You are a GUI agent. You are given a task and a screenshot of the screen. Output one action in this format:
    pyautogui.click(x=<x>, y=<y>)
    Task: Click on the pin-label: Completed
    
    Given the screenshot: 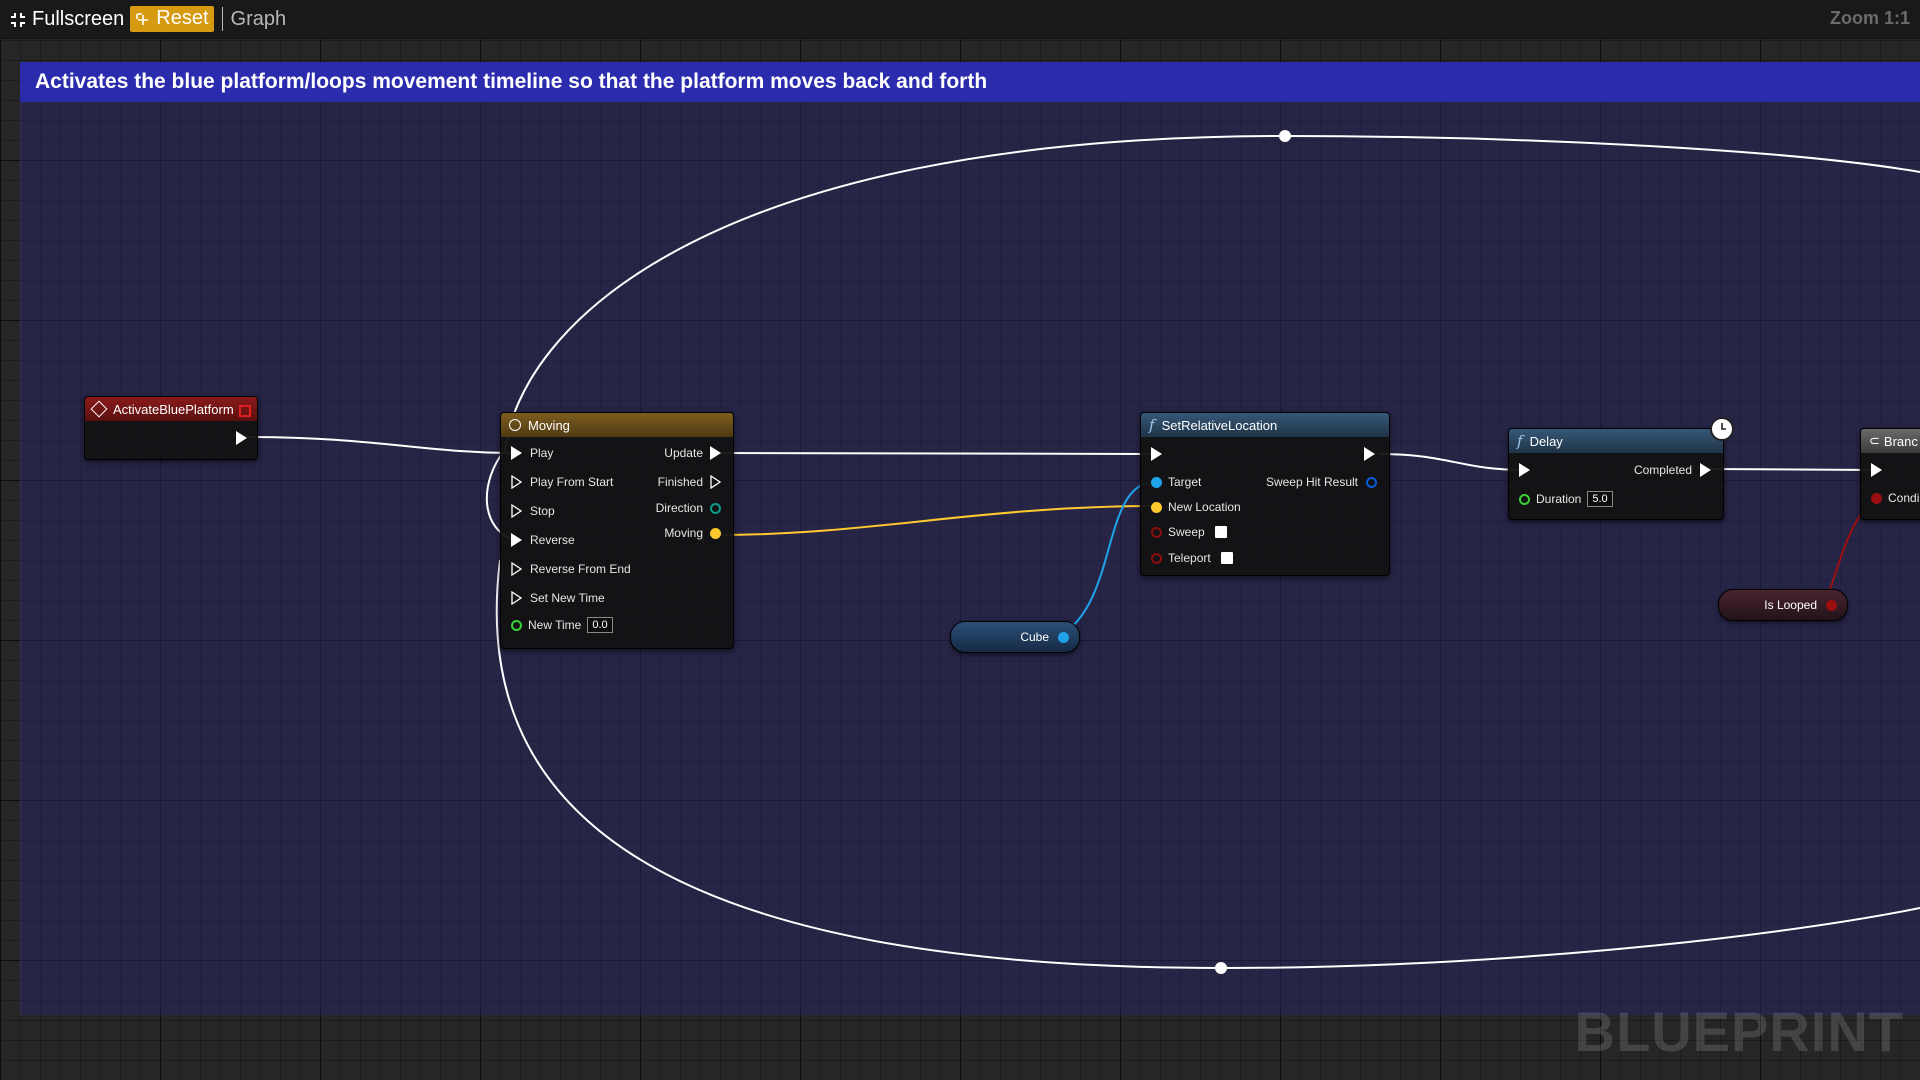 What is the action you would take?
    pyautogui.click(x=1662, y=470)
    